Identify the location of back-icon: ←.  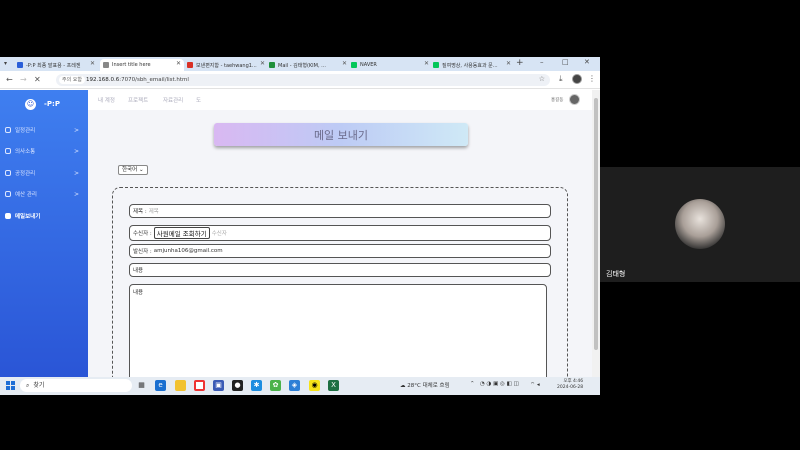
(9, 79).